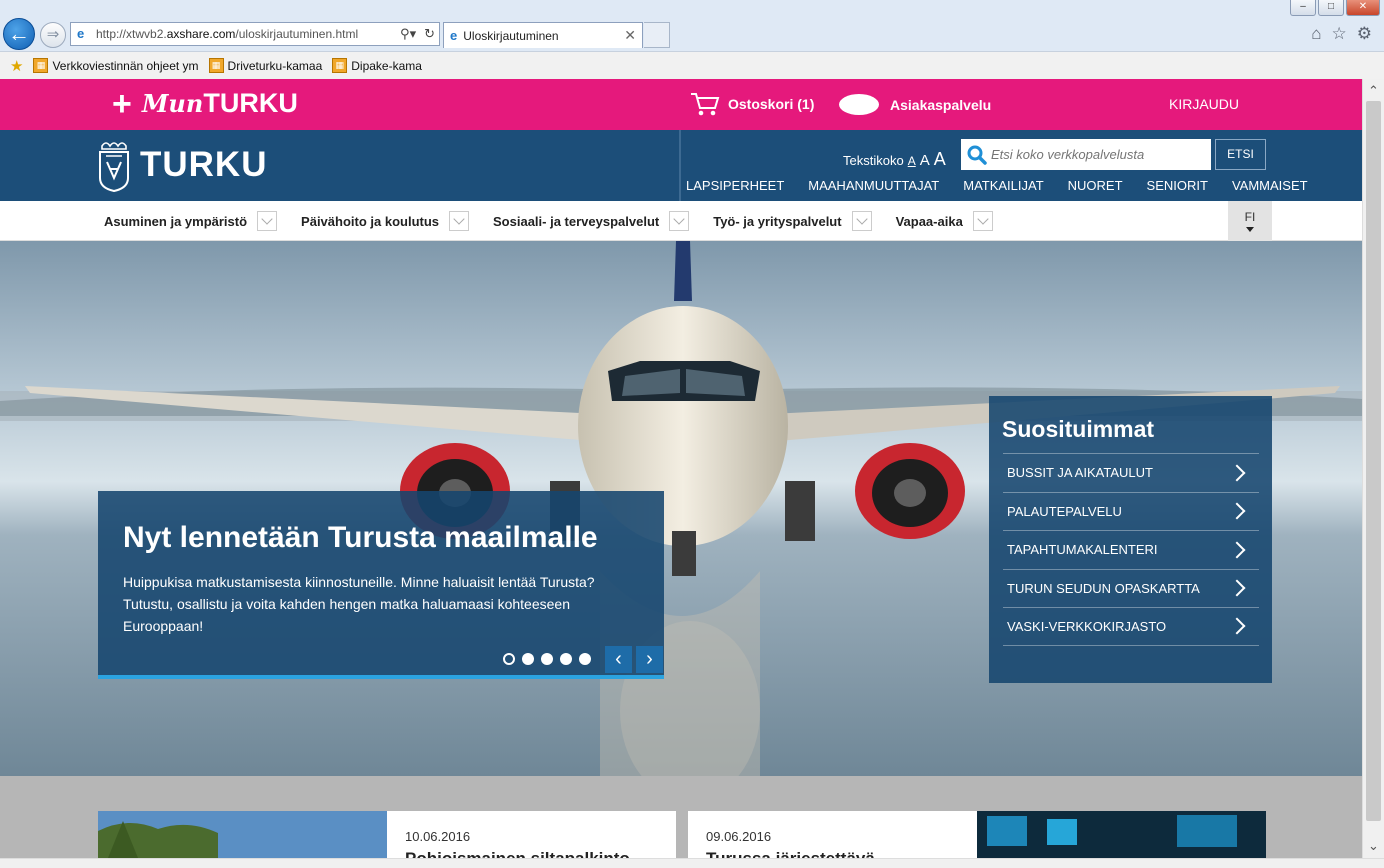  What do you see at coordinates (19, 34) in the screenshot?
I see `back-button: ←` at bounding box center [19, 34].